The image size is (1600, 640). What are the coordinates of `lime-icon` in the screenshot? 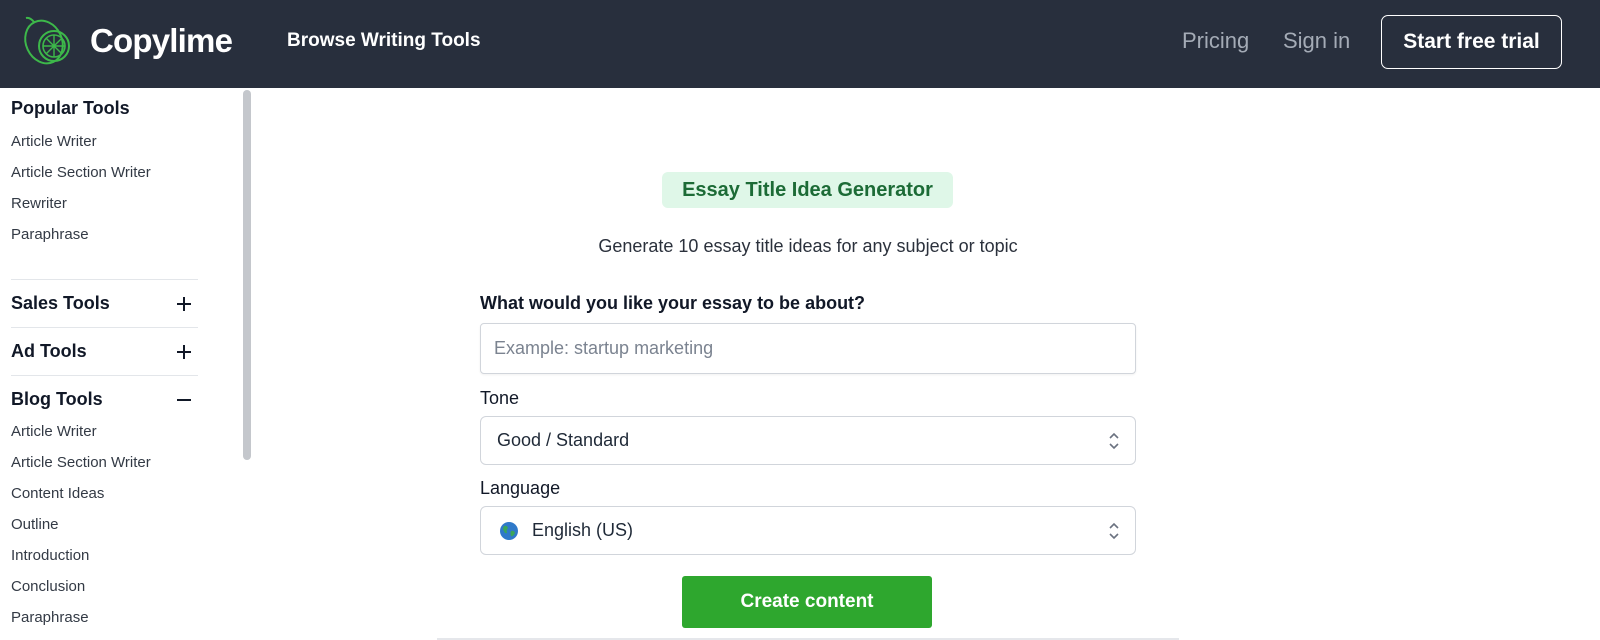 It's located at (47, 44).